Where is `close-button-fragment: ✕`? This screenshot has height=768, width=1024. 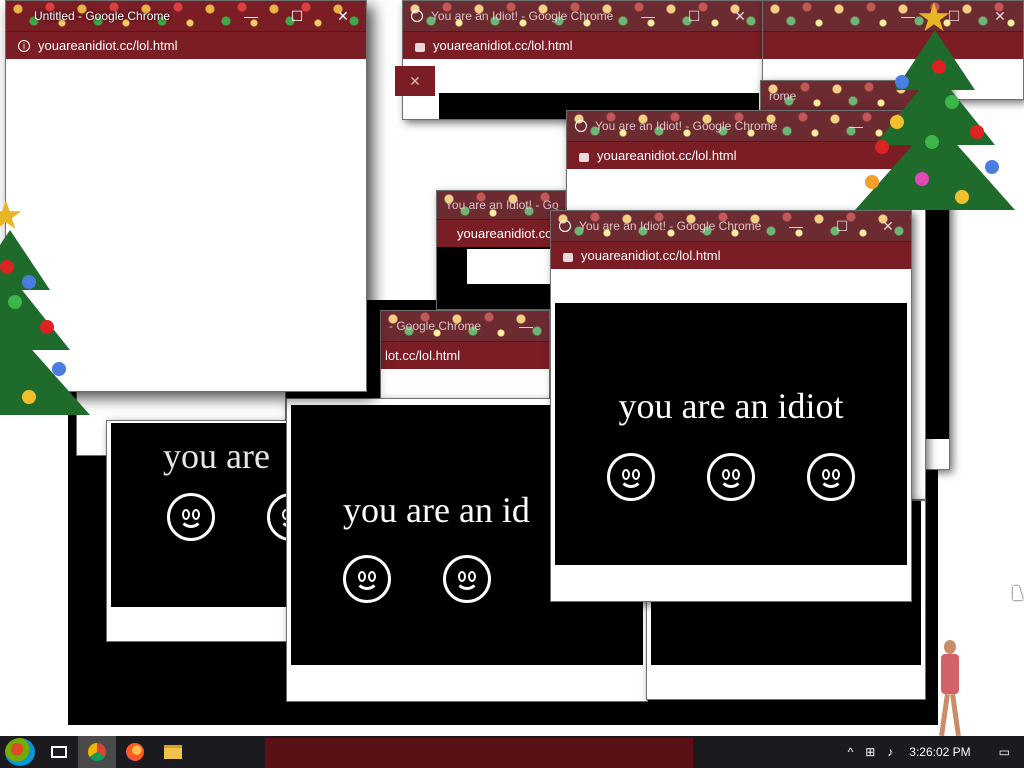 close-button-fragment: ✕ is located at coordinates (415, 81).